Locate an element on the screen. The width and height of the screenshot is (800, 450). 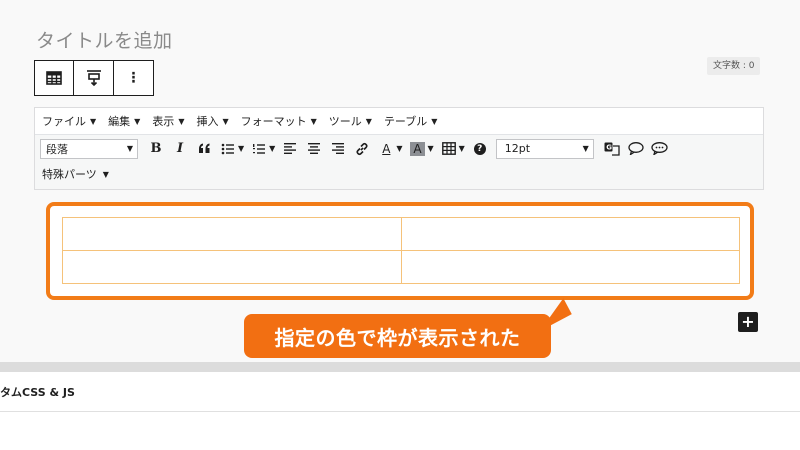
translate-icon: G is located at coordinates (612, 149).